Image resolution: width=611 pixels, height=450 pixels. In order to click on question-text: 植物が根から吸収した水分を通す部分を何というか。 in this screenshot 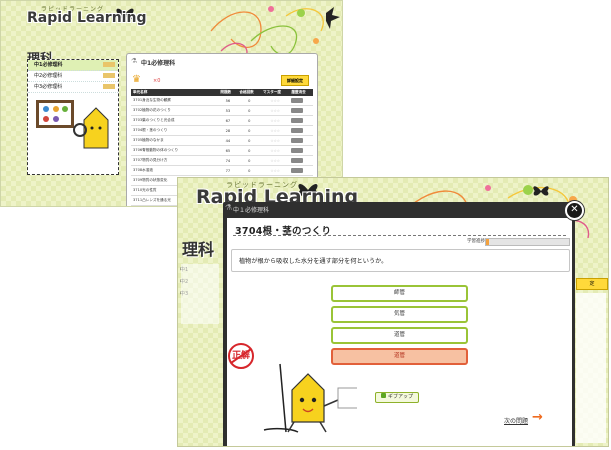, I will do `click(313, 261)`.